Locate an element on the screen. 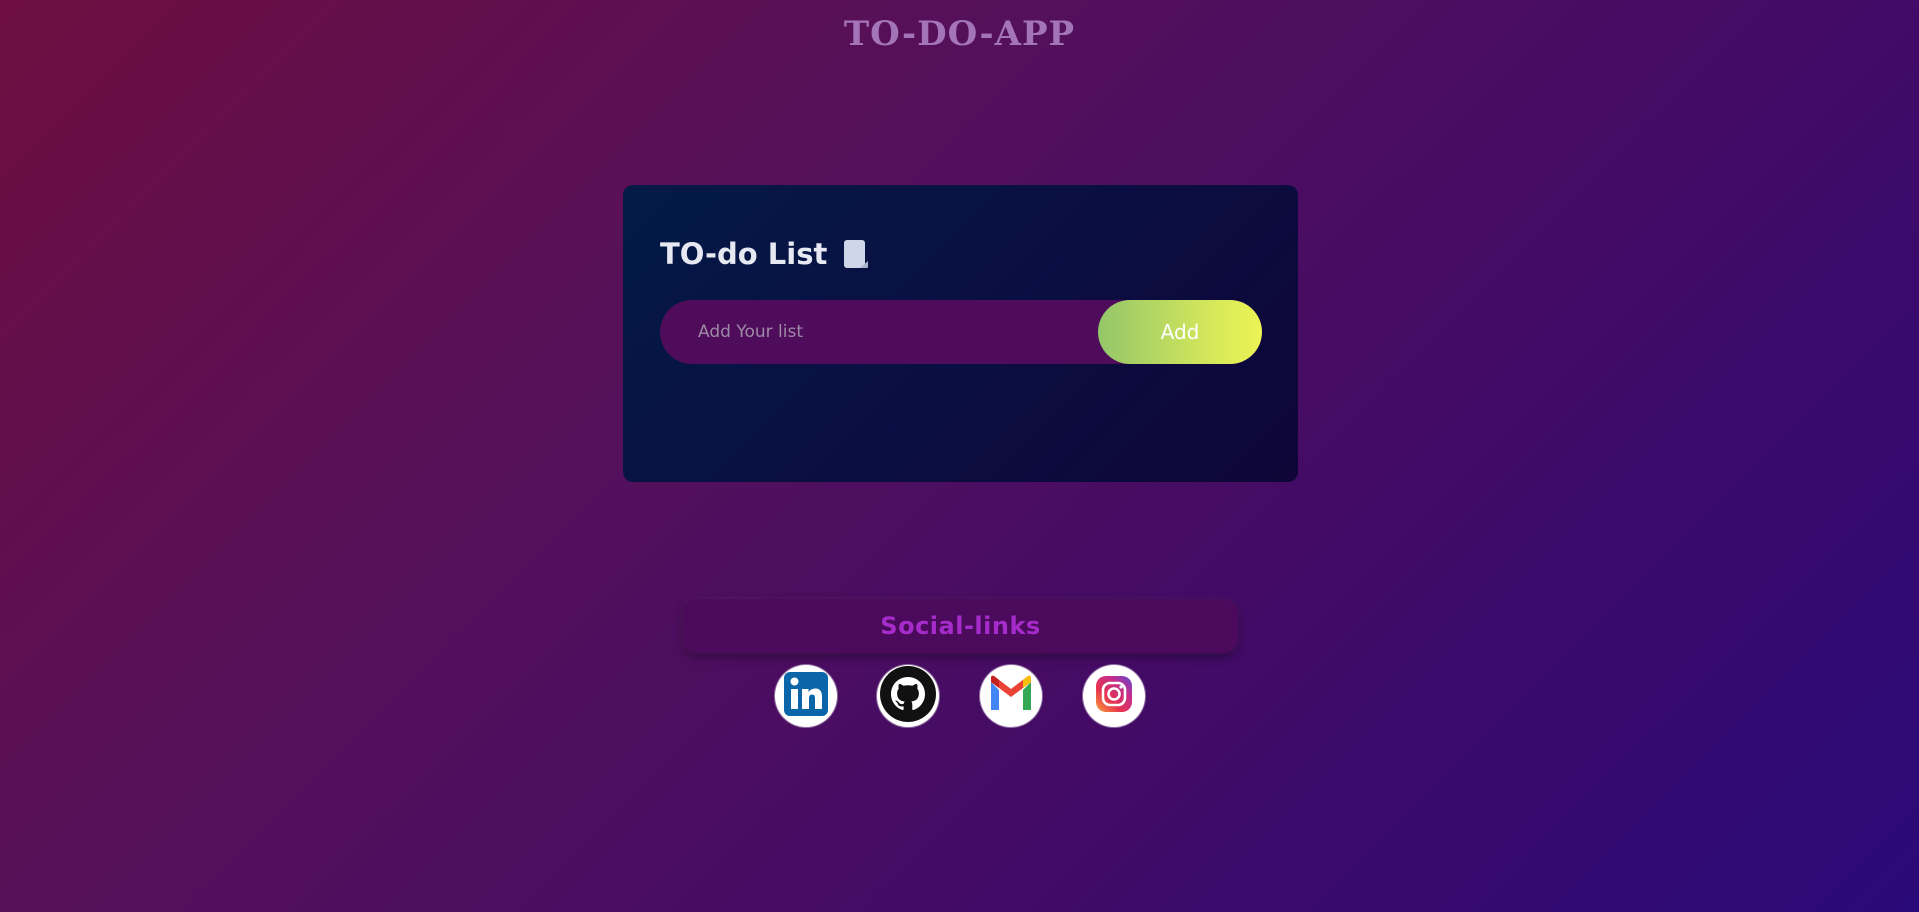 The height and width of the screenshot is (912, 1919). linkedin-icon is located at coordinates (806, 696).